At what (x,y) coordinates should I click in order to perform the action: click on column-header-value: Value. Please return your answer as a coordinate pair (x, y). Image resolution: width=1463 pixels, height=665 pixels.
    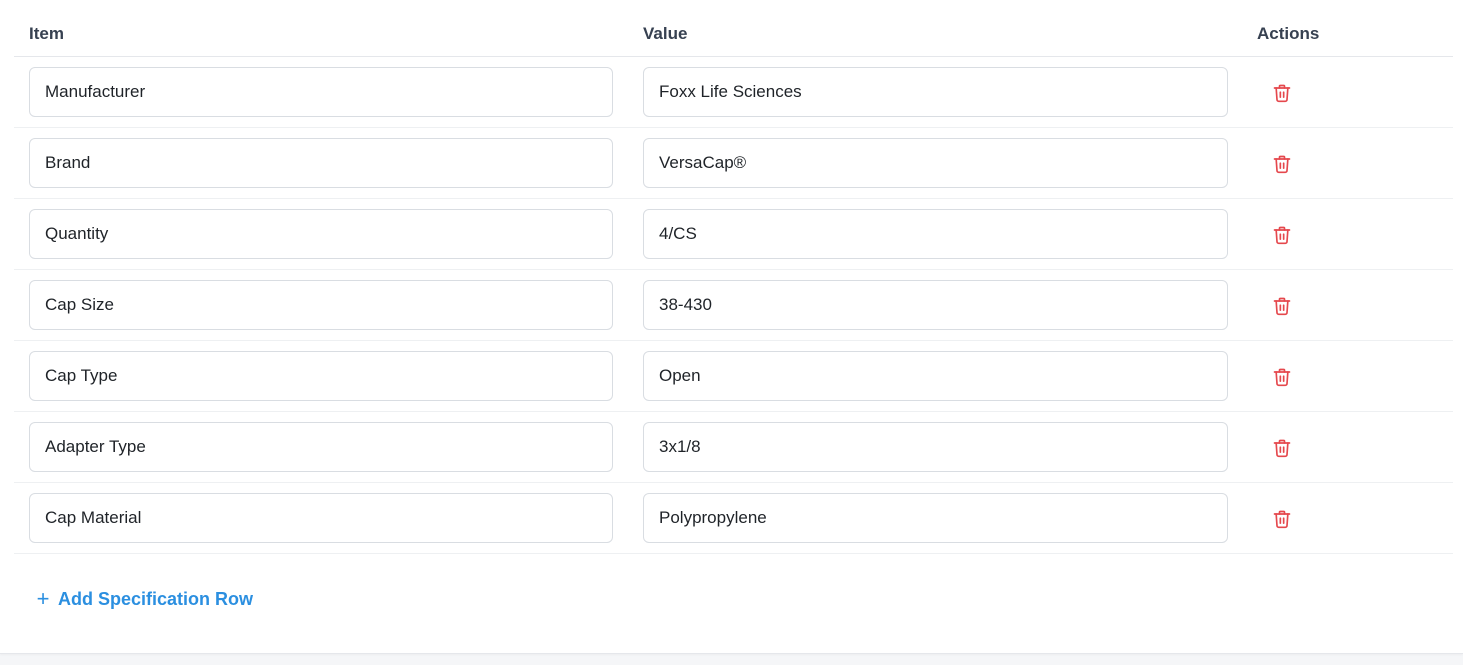
    Looking at the image, I should click on (665, 33).